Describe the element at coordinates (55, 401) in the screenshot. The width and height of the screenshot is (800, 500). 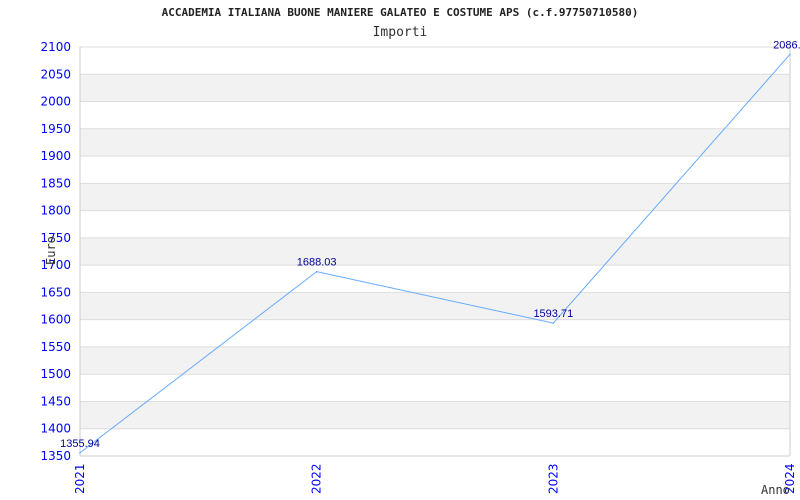
I see `y-tick-label: 1450` at that location.